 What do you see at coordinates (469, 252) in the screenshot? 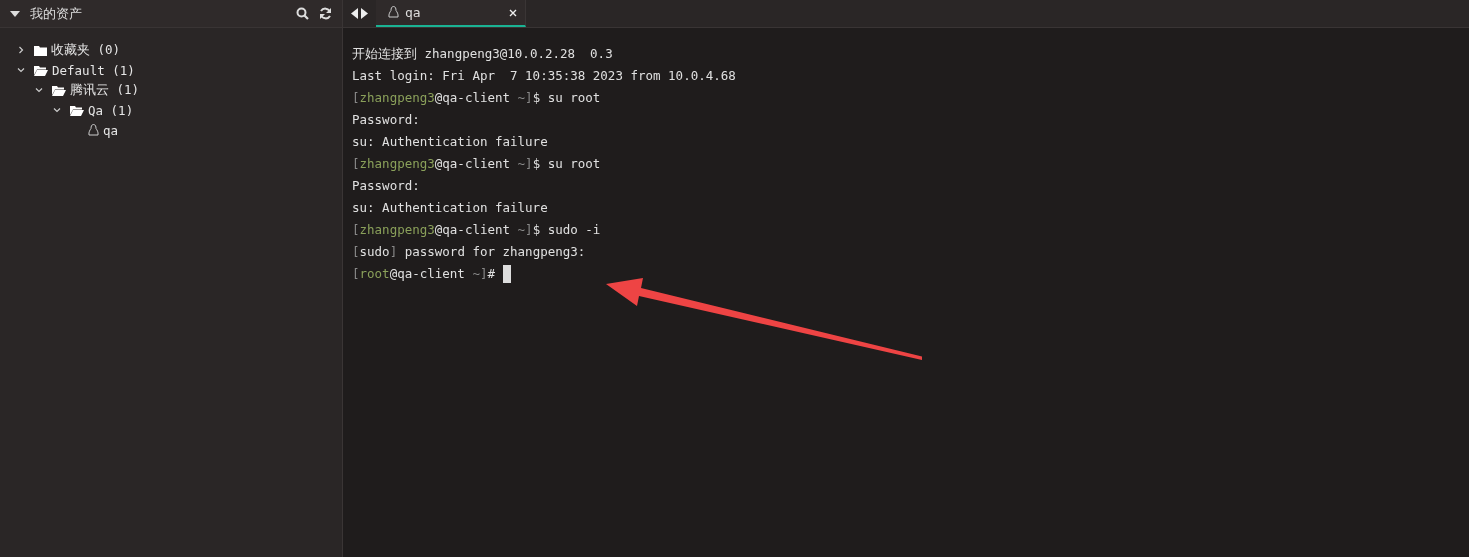
I see `terminal-line: [sudo] password for zhangpeng3:` at bounding box center [469, 252].